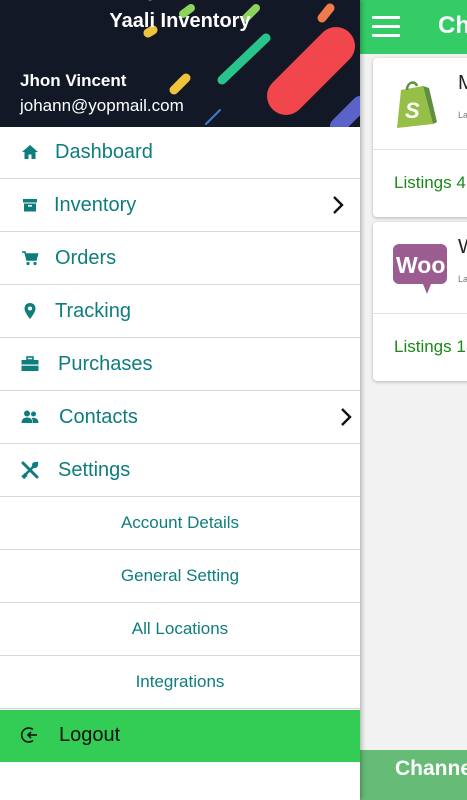 The image size is (467, 800). What do you see at coordinates (462, 247) in the screenshot?
I see `channel-name: W` at bounding box center [462, 247].